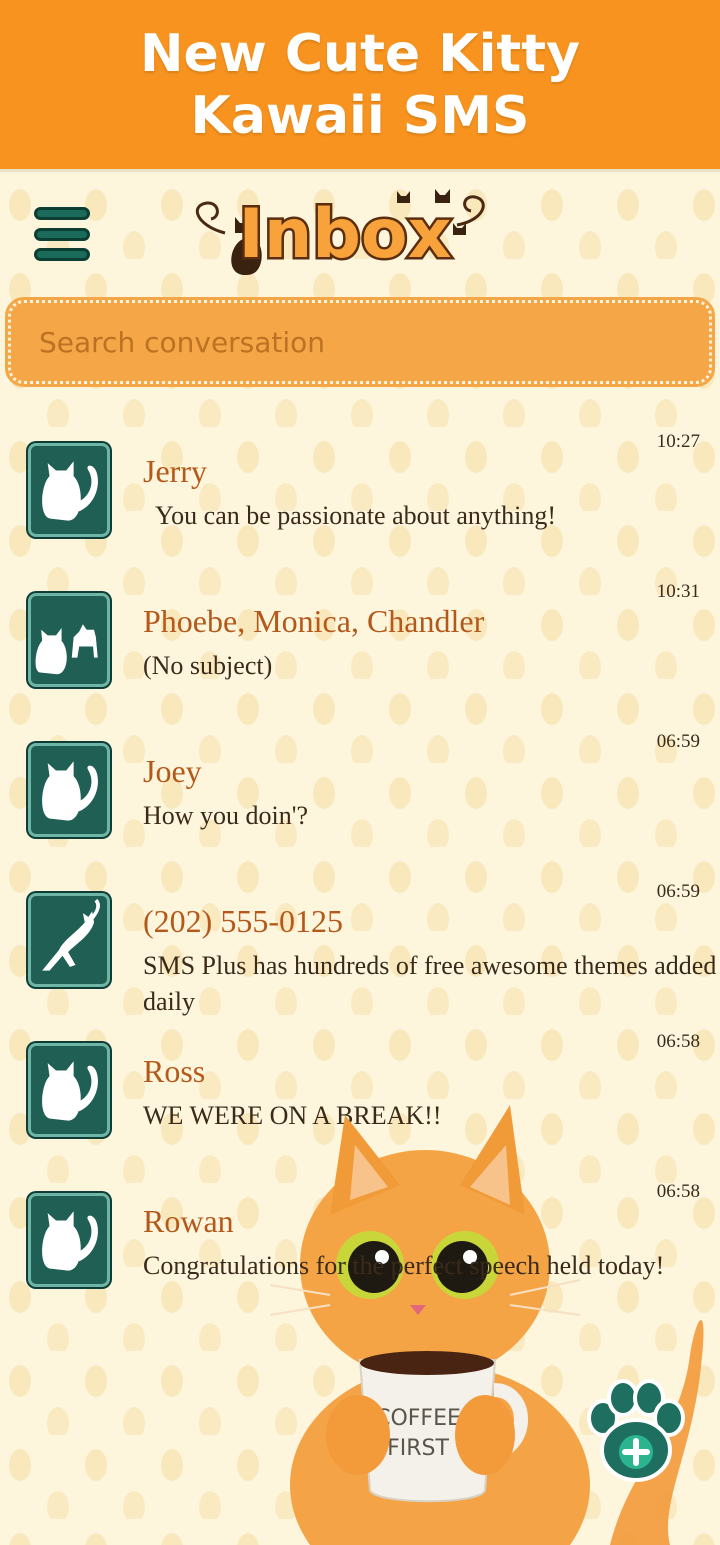  What do you see at coordinates (360, 807) in the screenshot?
I see `conversation-item: Joey How you doin'? 06:59` at bounding box center [360, 807].